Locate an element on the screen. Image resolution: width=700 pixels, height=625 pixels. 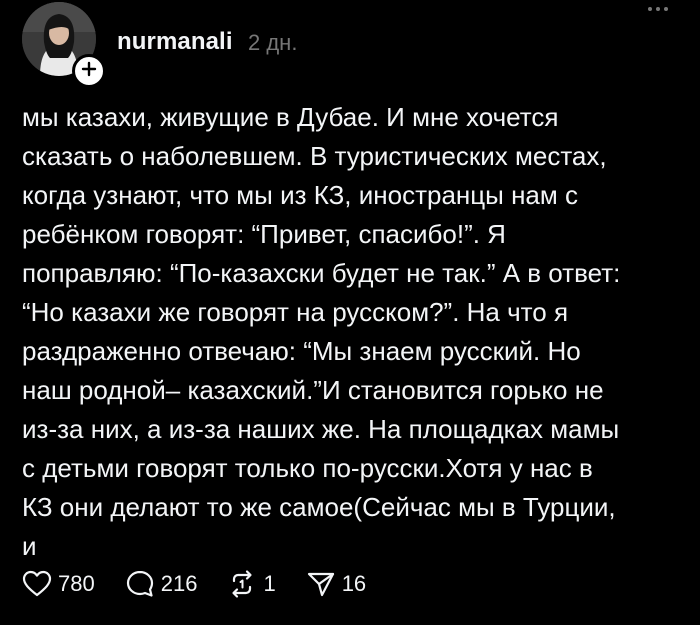
follow-button is located at coordinates (89, 71).